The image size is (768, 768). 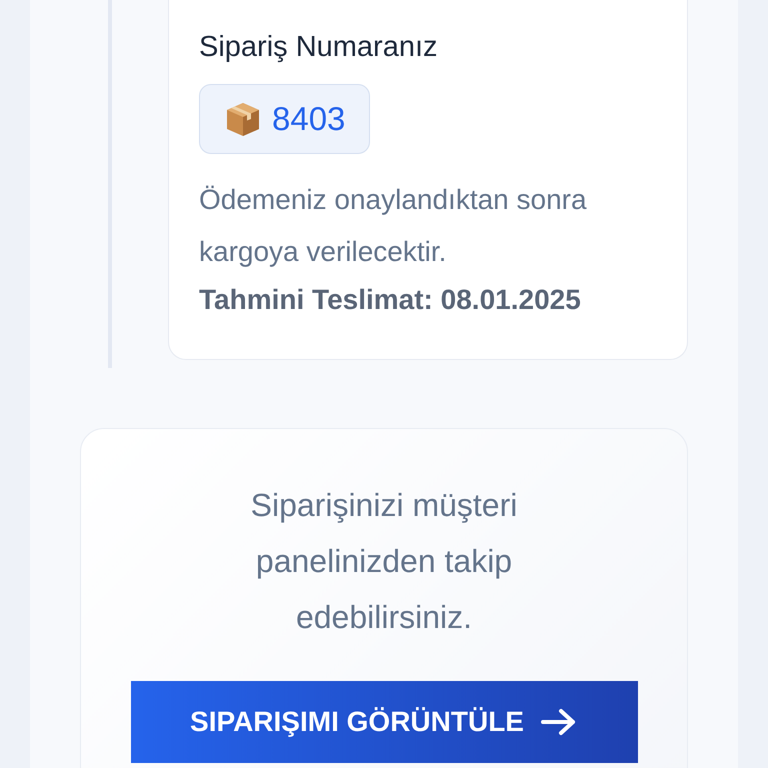 What do you see at coordinates (393, 226) in the screenshot?
I see `payment-note: Ödemeniz onaylandıktan sonra kargoya verilecektir.` at bounding box center [393, 226].